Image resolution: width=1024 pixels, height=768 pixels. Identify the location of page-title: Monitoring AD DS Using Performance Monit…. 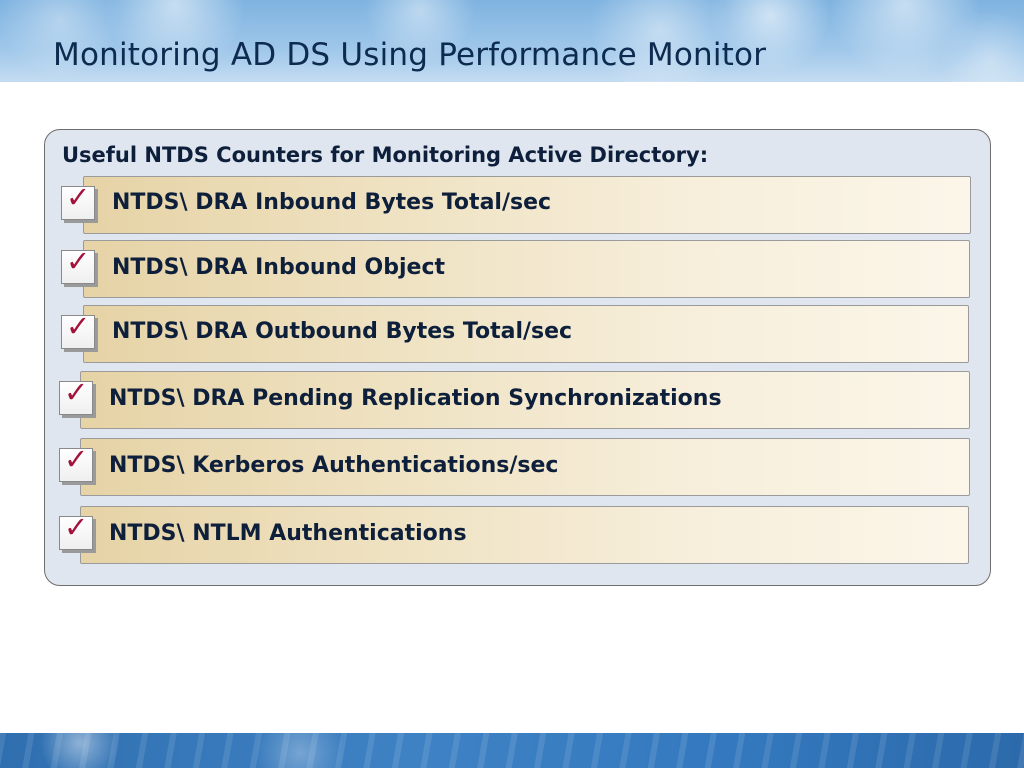
(410, 55).